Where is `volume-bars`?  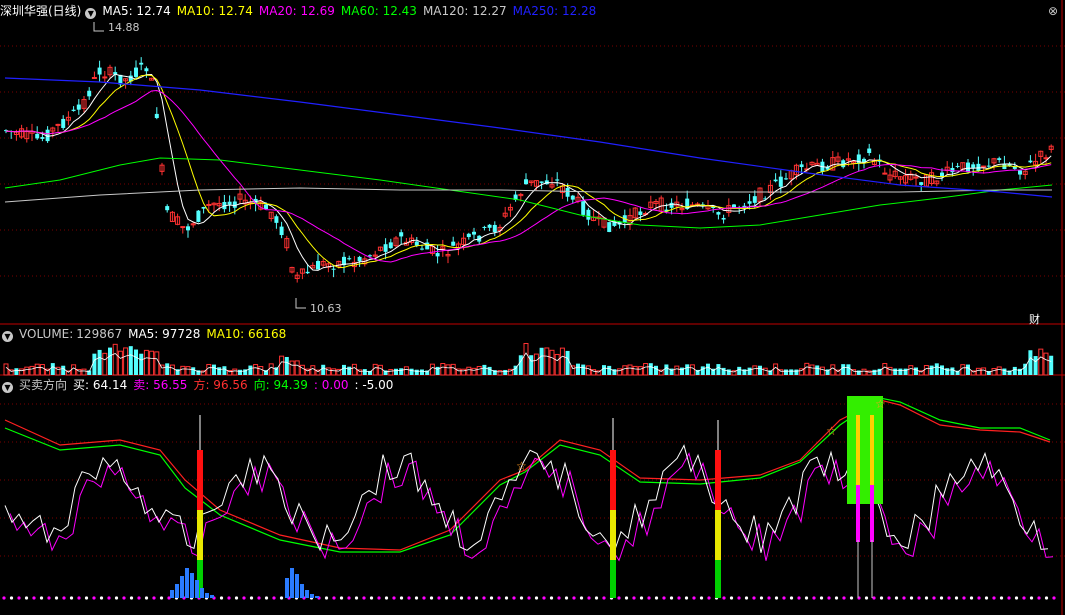 volume-bars is located at coordinates (528, 359).